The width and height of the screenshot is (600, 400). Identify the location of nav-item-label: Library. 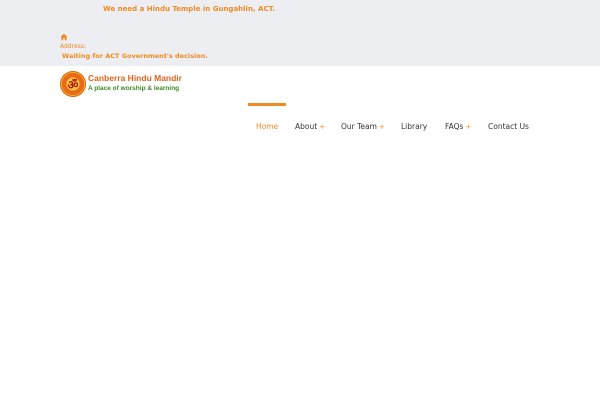
(414, 126).